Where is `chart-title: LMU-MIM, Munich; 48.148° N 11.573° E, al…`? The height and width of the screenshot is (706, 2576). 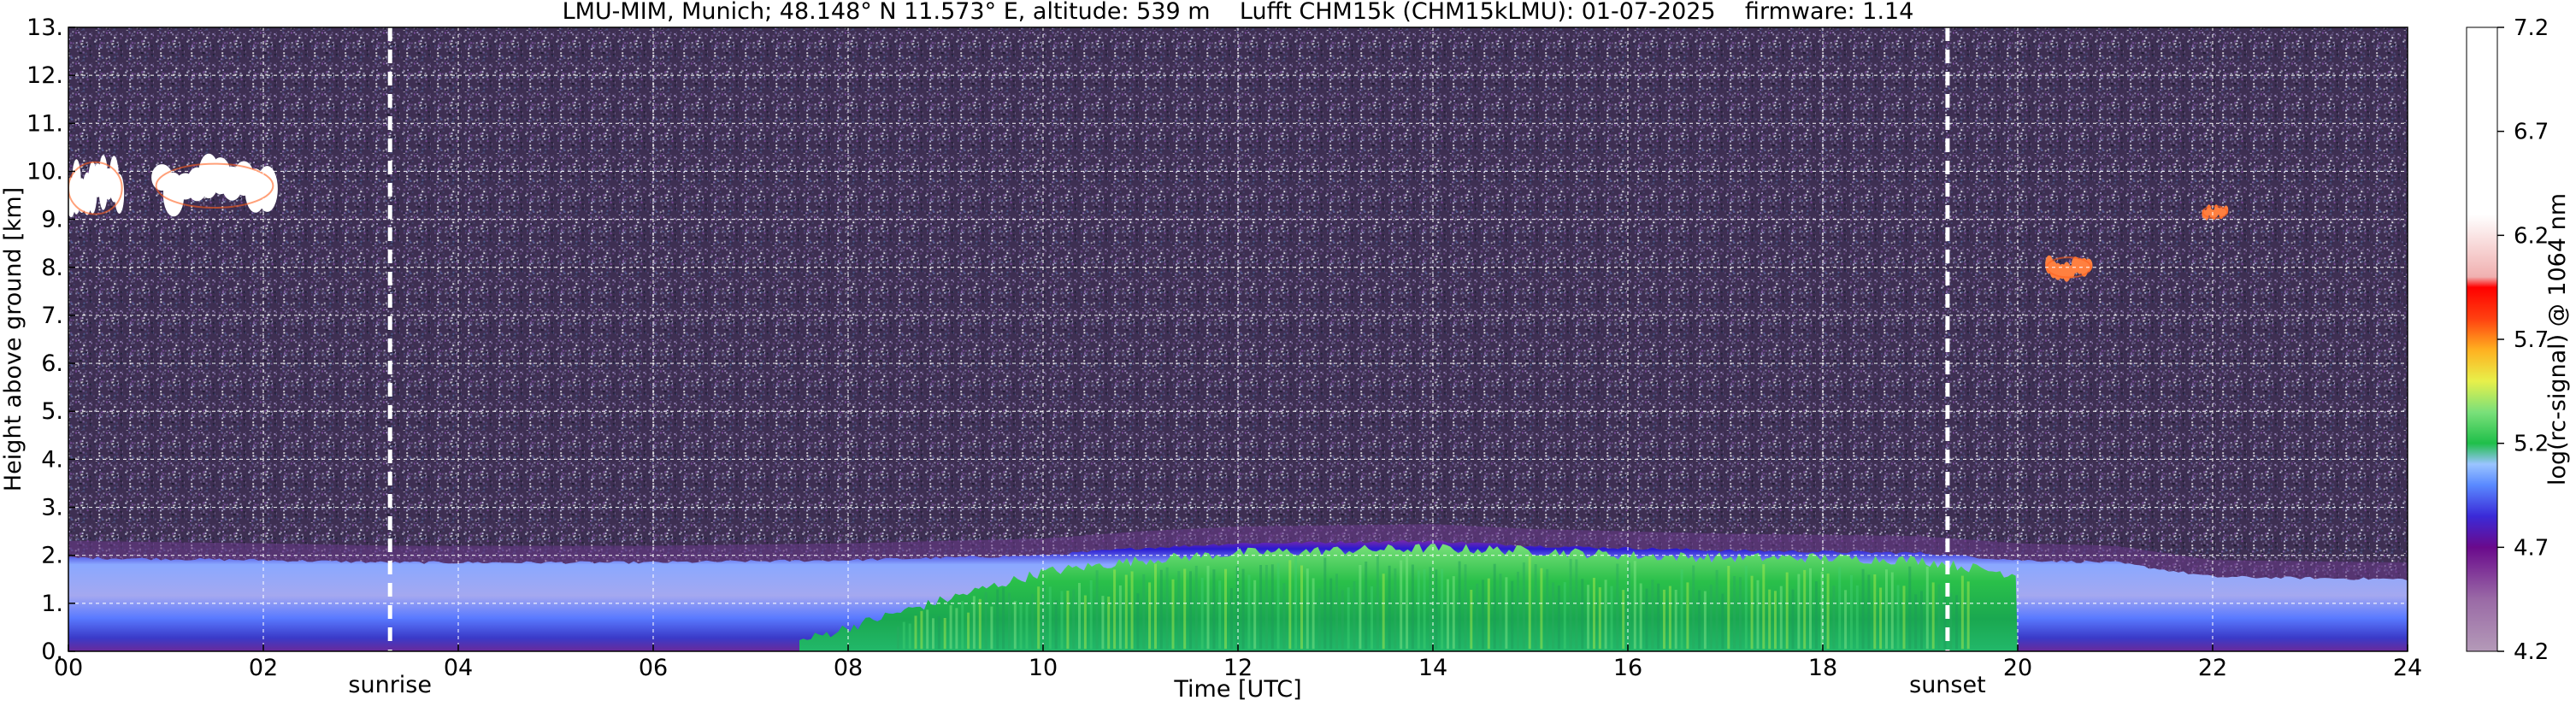
chart-title: LMU-MIM, Munich; 48.148° N 11.573° E, al… is located at coordinates (1238, 12).